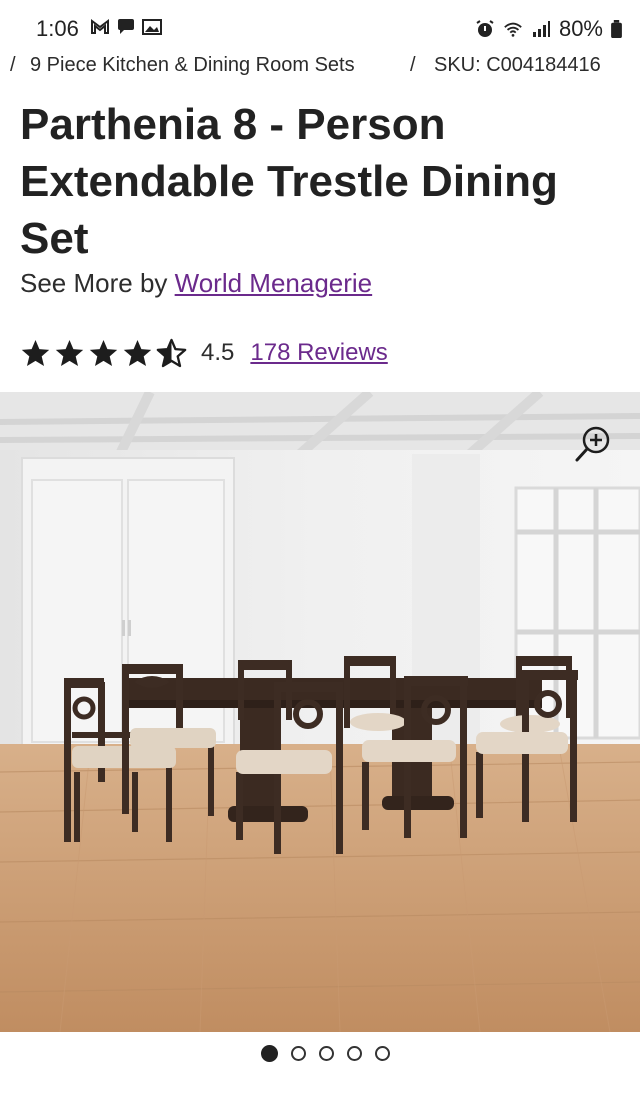 The width and height of the screenshot is (640, 1094). What do you see at coordinates (616, 29) in the screenshot?
I see `battery-icon` at bounding box center [616, 29].